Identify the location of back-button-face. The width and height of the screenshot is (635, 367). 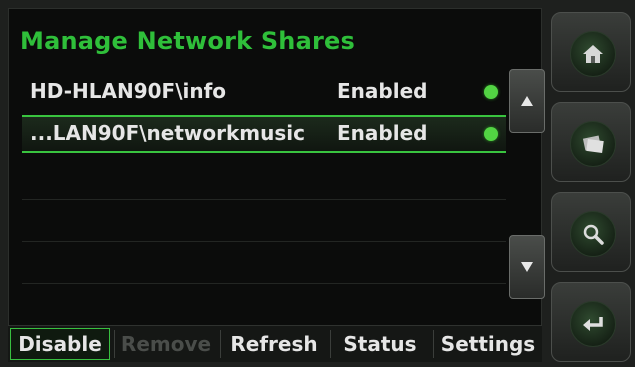
(593, 324).